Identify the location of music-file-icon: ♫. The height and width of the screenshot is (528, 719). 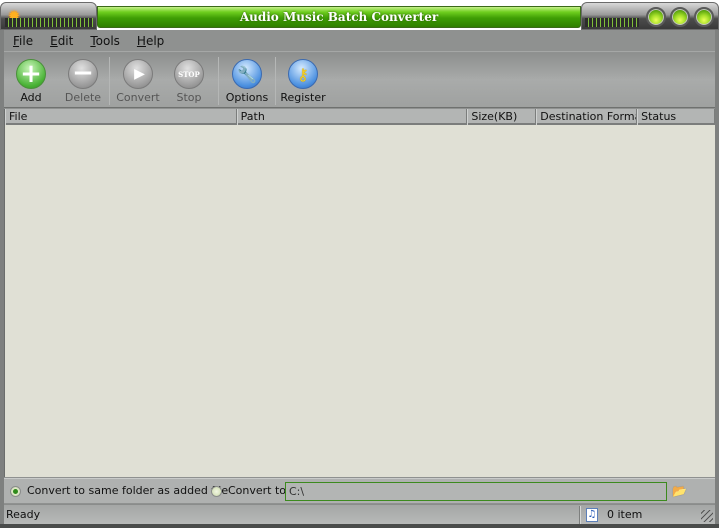
(592, 515).